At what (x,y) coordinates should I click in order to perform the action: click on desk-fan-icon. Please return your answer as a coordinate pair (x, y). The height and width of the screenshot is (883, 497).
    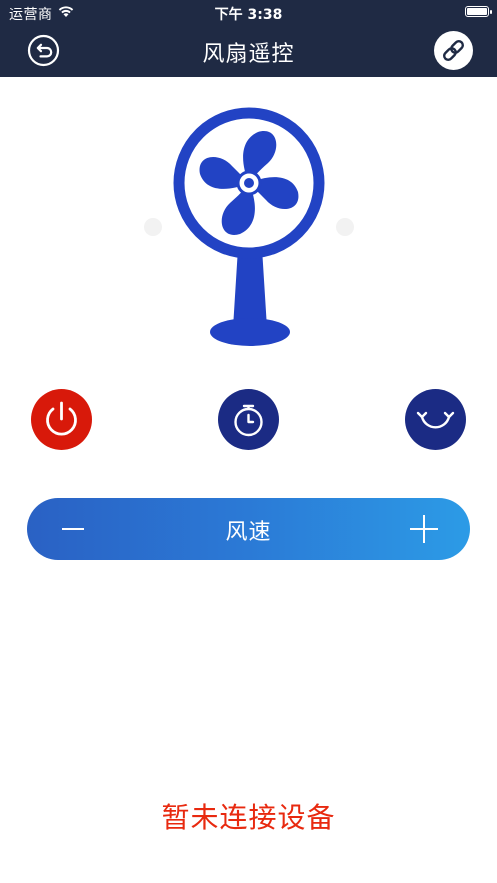
    Looking at the image, I should click on (249, 226).